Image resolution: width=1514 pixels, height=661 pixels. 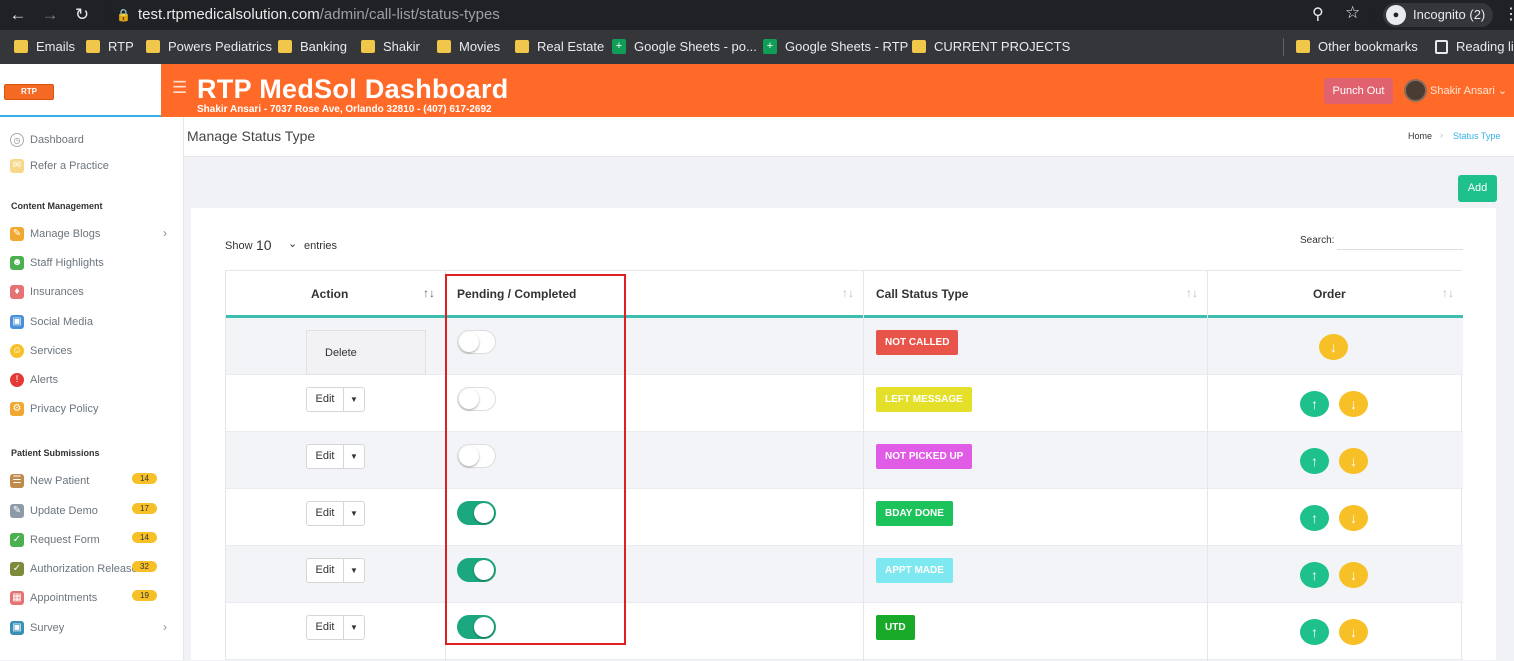 What do you see at coordinates (341, 353) in the screenshot?
I see `delete-menu-item: Delete` at bounding box center [341, 353].